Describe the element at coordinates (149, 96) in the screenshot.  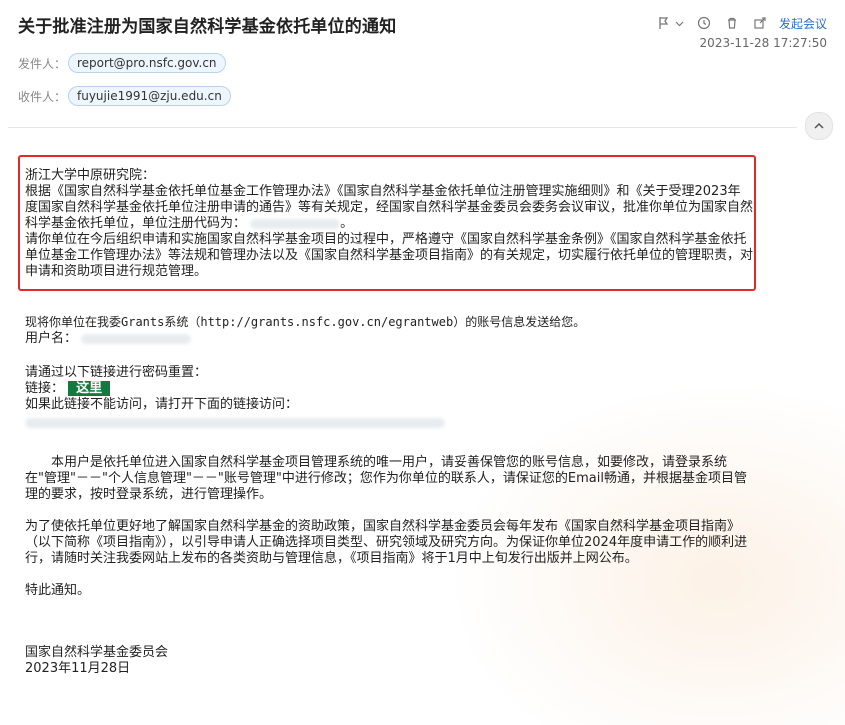
I see `recipient-address: fuyujie1991@zju.edu.cn` at that location.